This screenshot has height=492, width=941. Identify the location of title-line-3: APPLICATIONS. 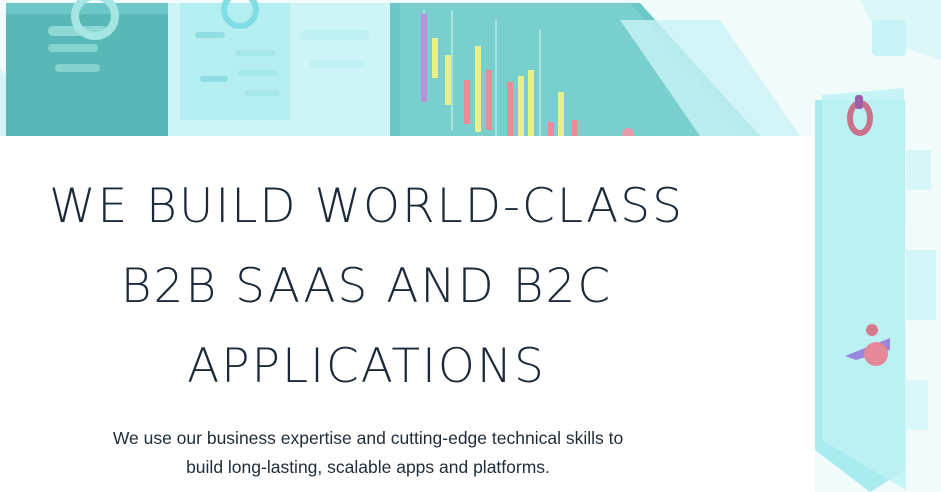
(366, 366).